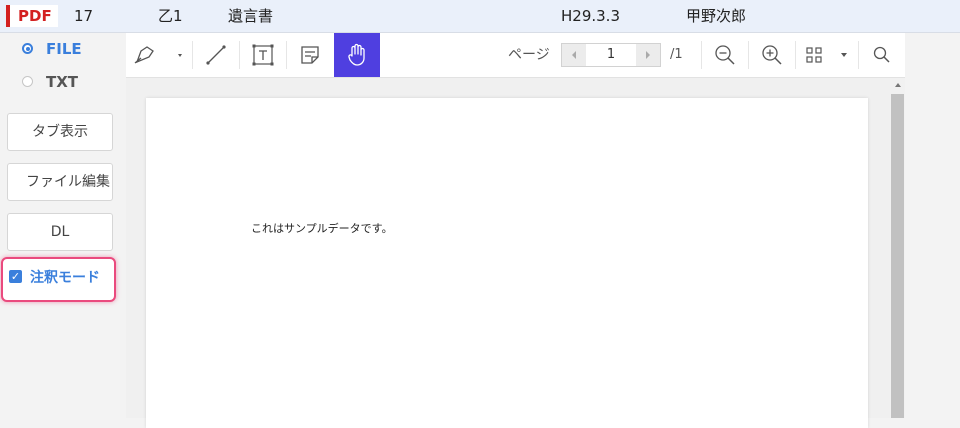  I want to click on pen-tool-button, so click(159, 55).